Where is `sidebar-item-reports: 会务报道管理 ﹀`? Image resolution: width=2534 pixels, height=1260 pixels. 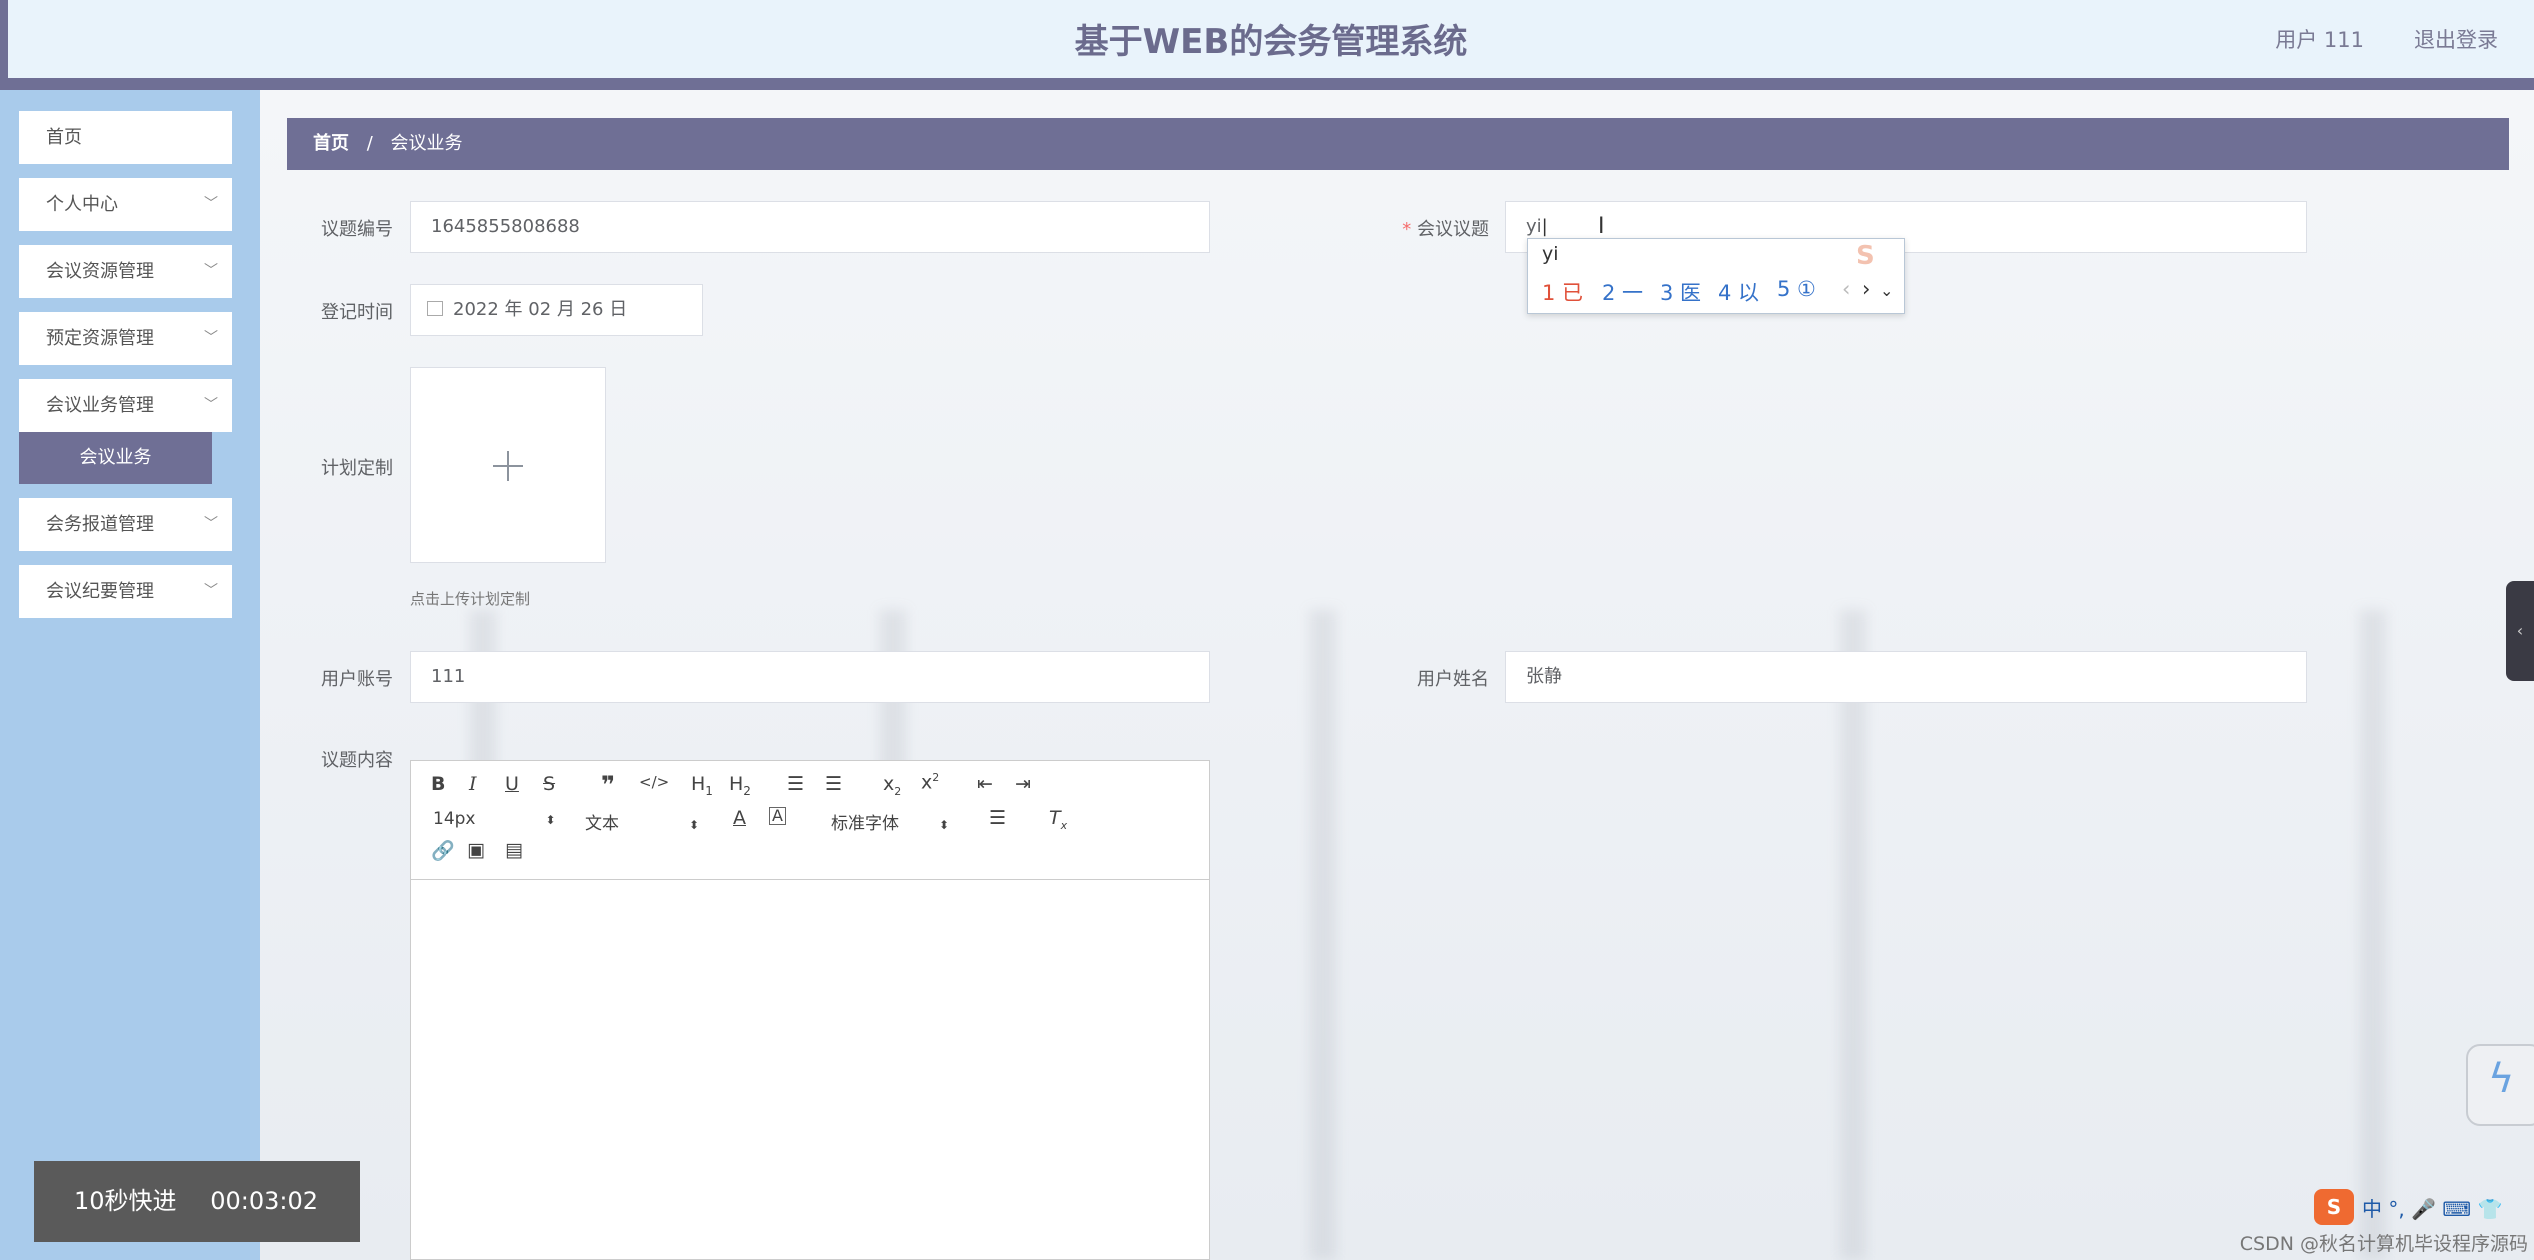 sidebar-item-reports: 会务报道管理 ﹀ is located at coordinates (125, 524).